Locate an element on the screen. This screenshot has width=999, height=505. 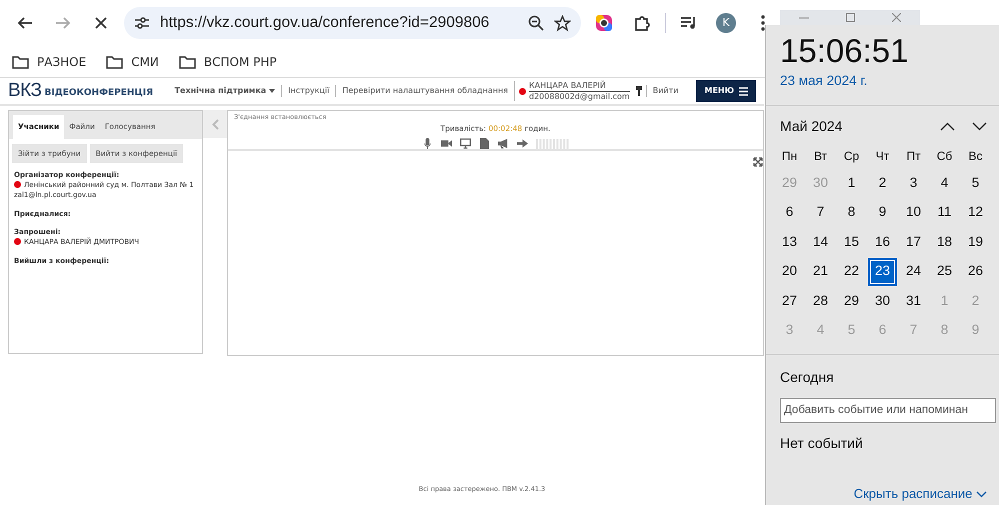
clock-time: 15:06:51 is located at coordinates (844, 50).